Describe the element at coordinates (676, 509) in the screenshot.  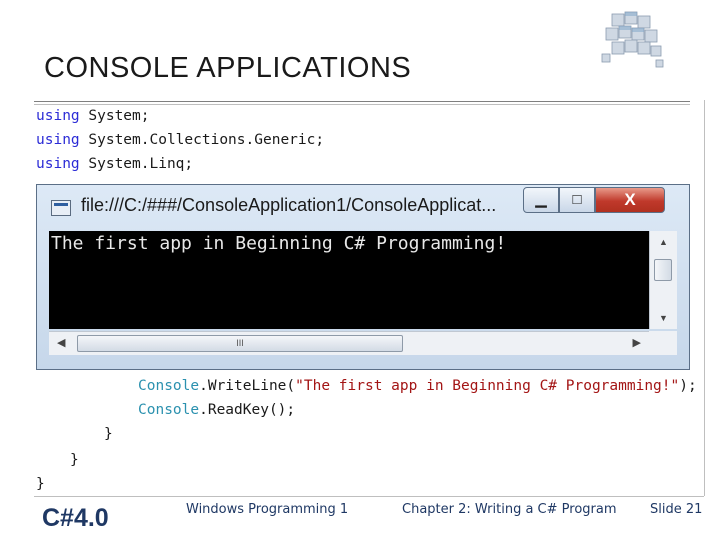
I see `footer-slide-number: Slide 21` at that location.